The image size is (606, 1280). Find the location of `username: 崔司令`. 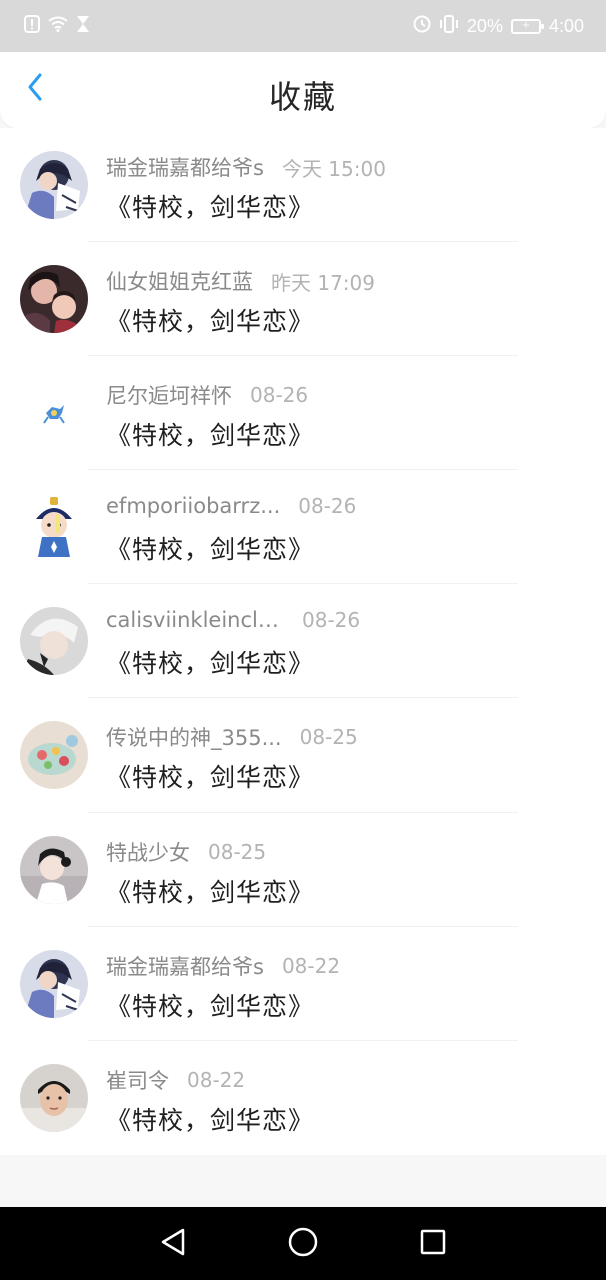

username: 崔司令 is located at coordinates (137, 1080).